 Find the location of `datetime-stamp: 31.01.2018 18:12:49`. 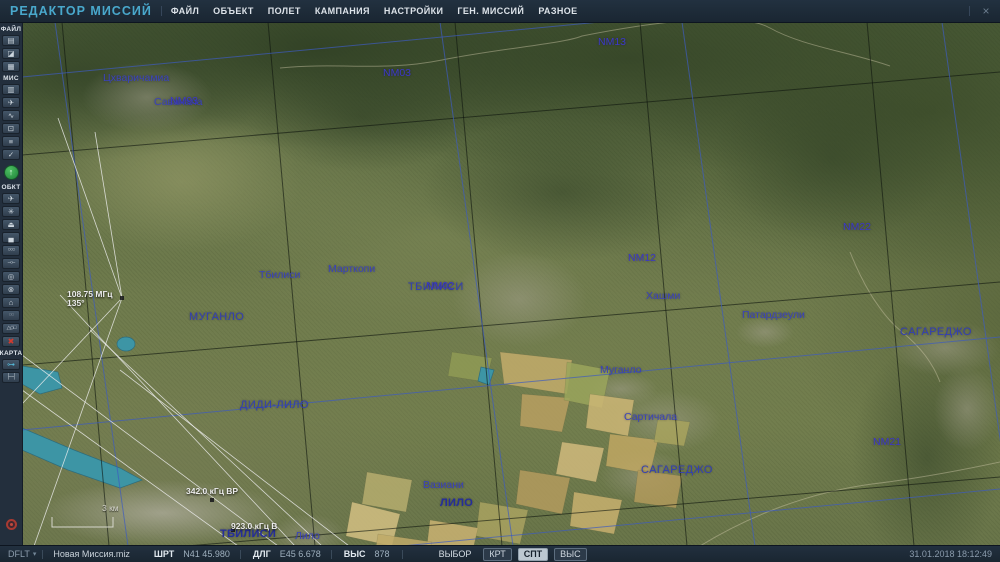

datetime-stamp: 31.01.2018 18:12:49 is located at coordinates (950, 554).